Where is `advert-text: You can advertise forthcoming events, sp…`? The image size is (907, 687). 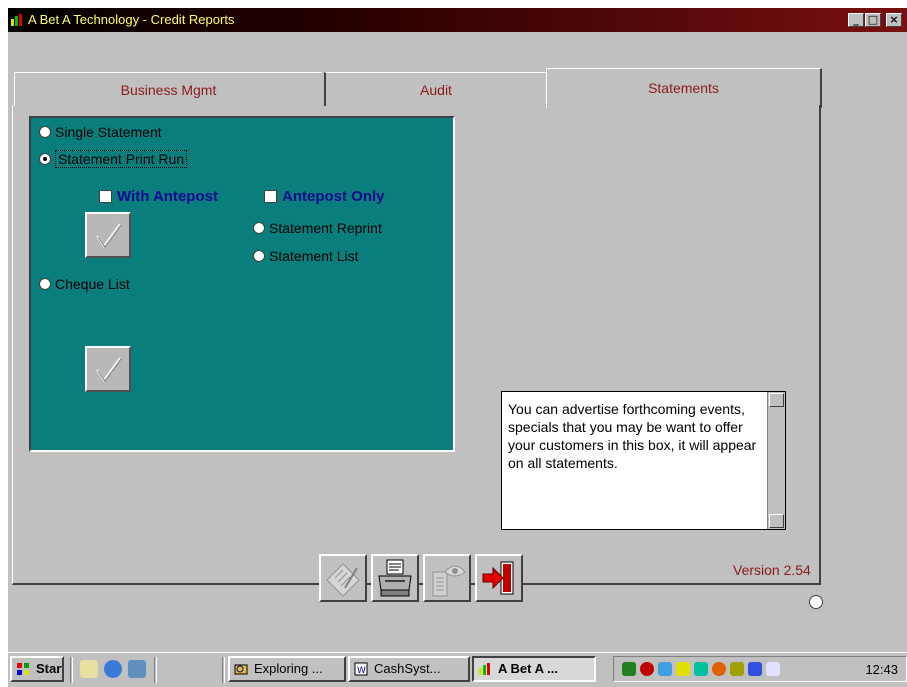
advert-text: You can advertise forthcoming events, sp… is located at coordinates (636, 436).